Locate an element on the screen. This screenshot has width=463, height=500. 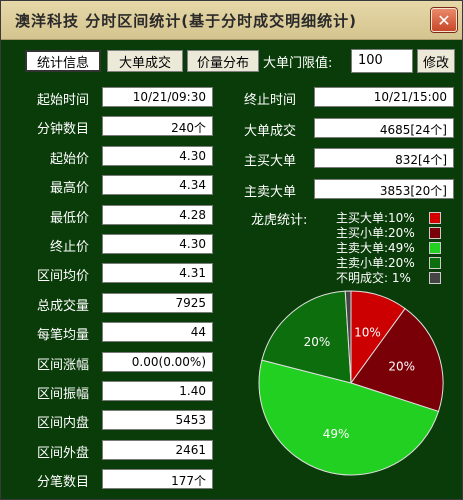
stat-label: 分笔数目 is located at coordinates (62, 482).